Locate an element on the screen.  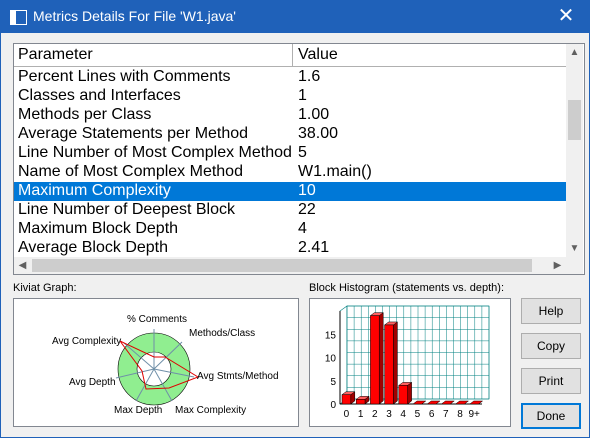
block-histogram: 15 10 5 0 0 1 2 3 4 5 6 7 8 9+ is located at coordinates (410, 362).